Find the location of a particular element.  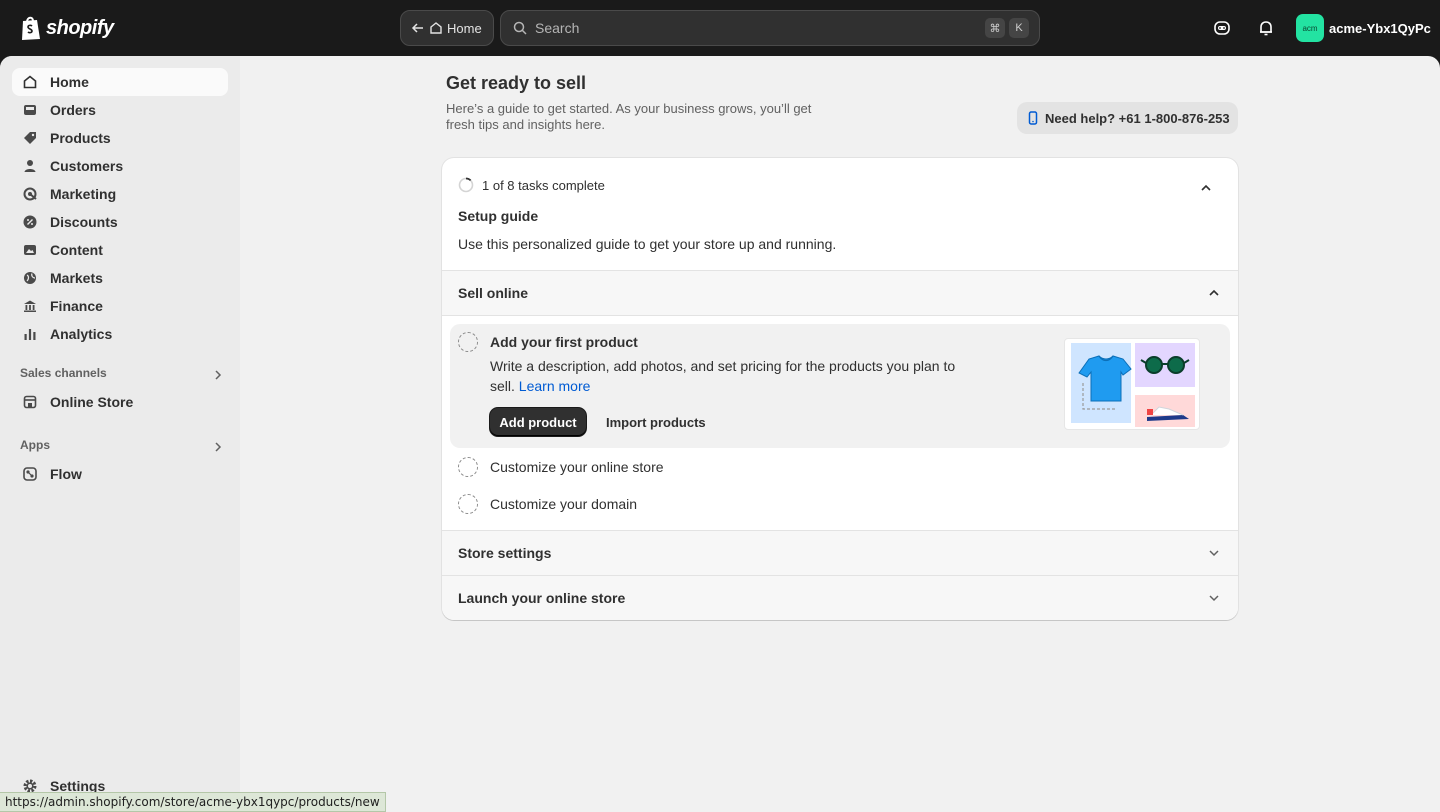

sidekick-button is located at coordinates (1222, 28).